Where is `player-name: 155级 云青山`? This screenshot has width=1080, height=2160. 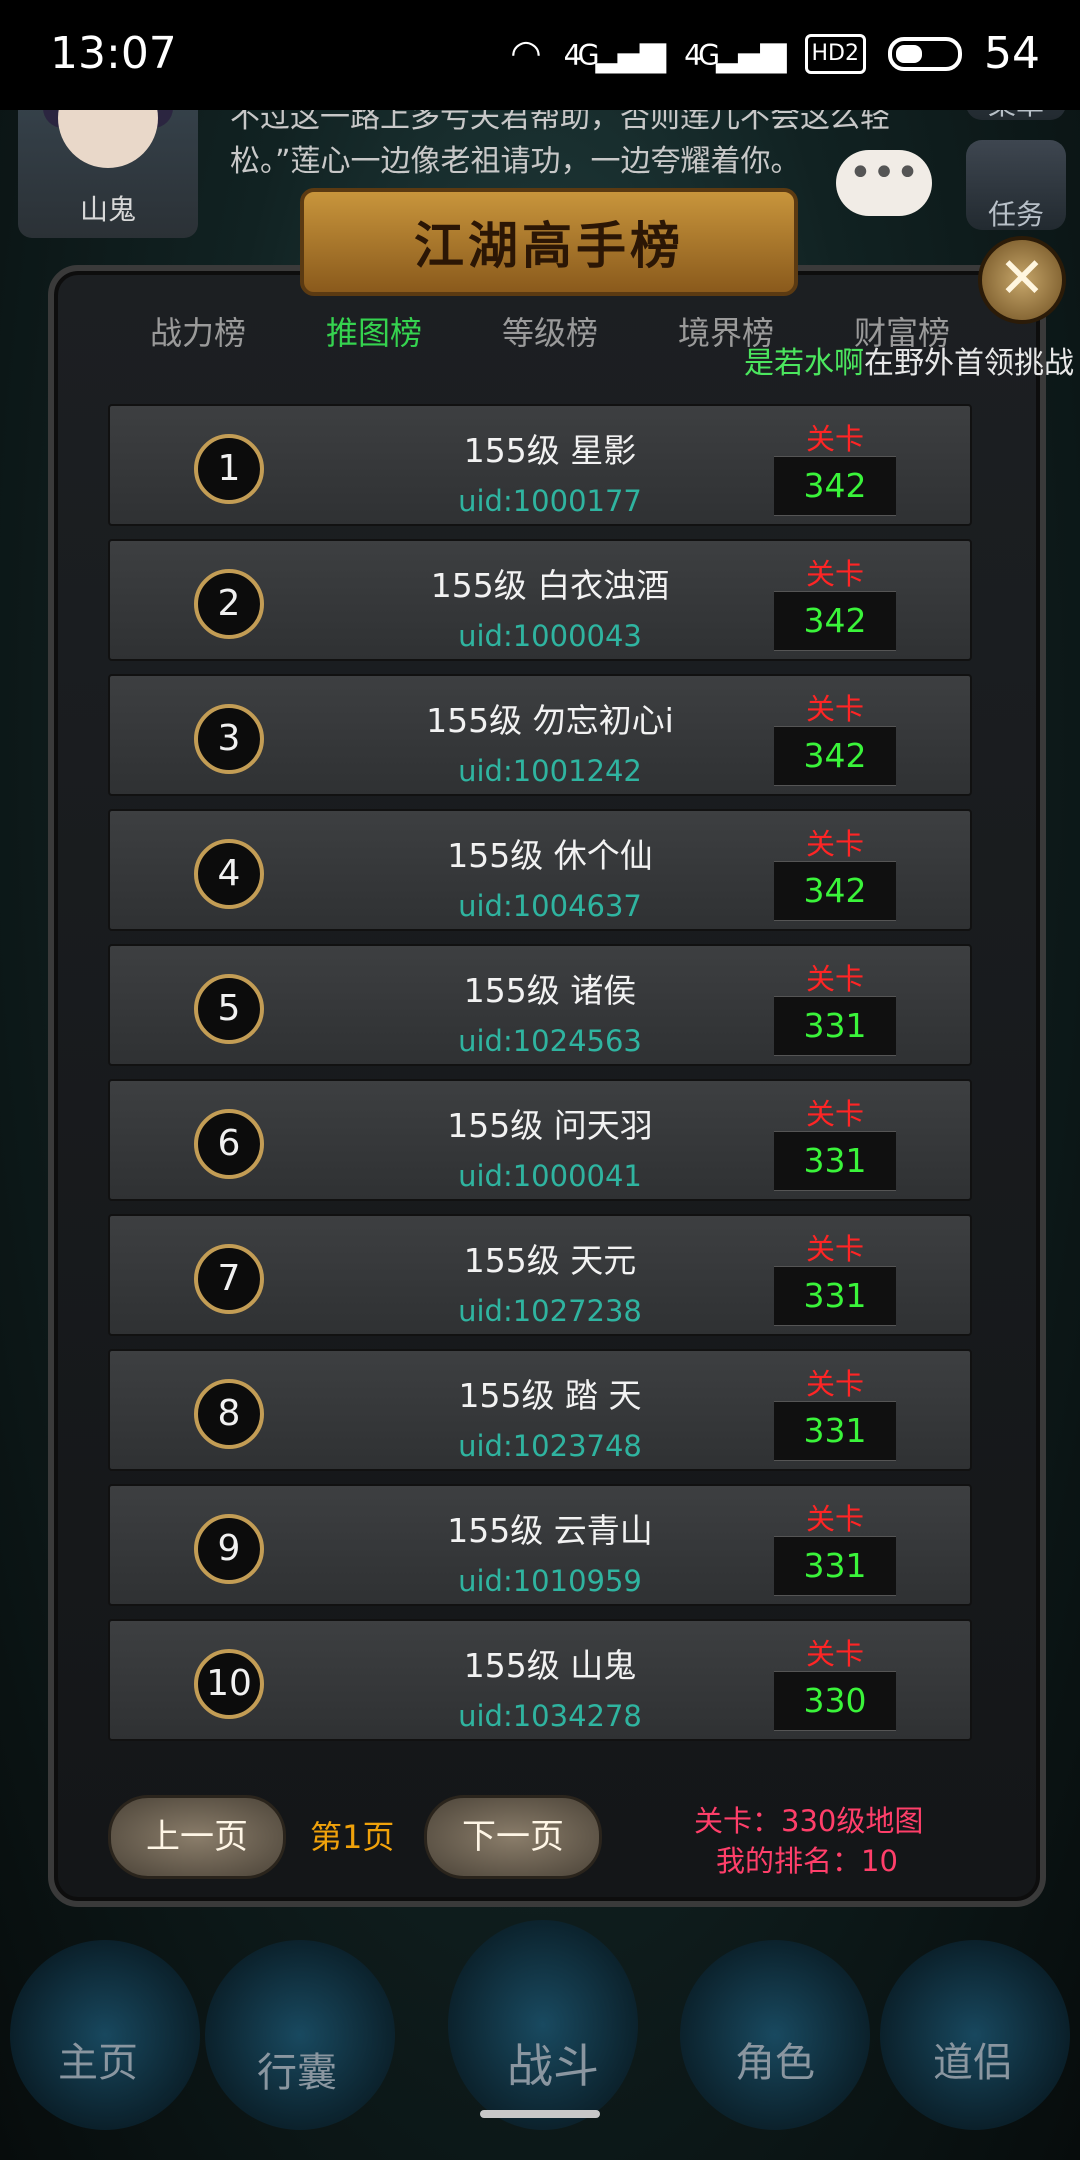
player-name: 155级 云青山 is located at coordinates (550, 1530).